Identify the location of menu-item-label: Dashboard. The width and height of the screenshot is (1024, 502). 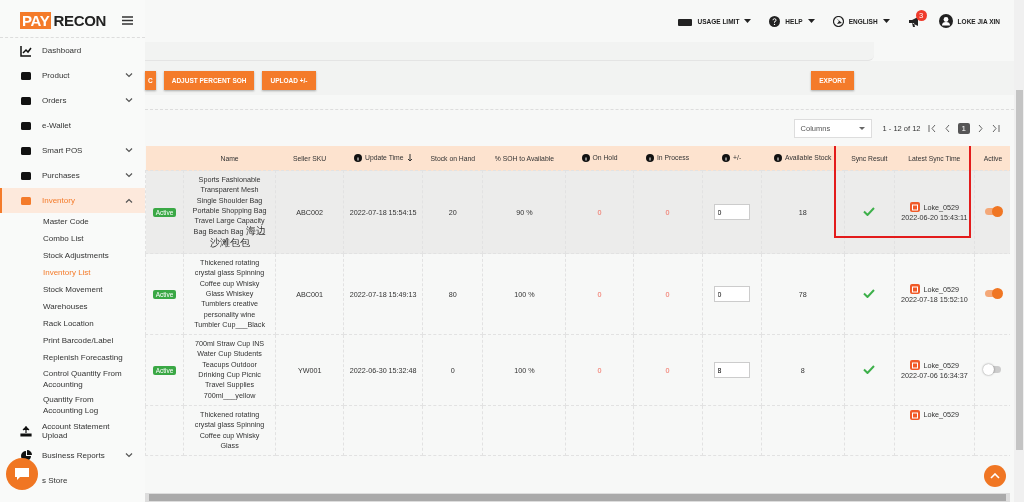
(62, 50).